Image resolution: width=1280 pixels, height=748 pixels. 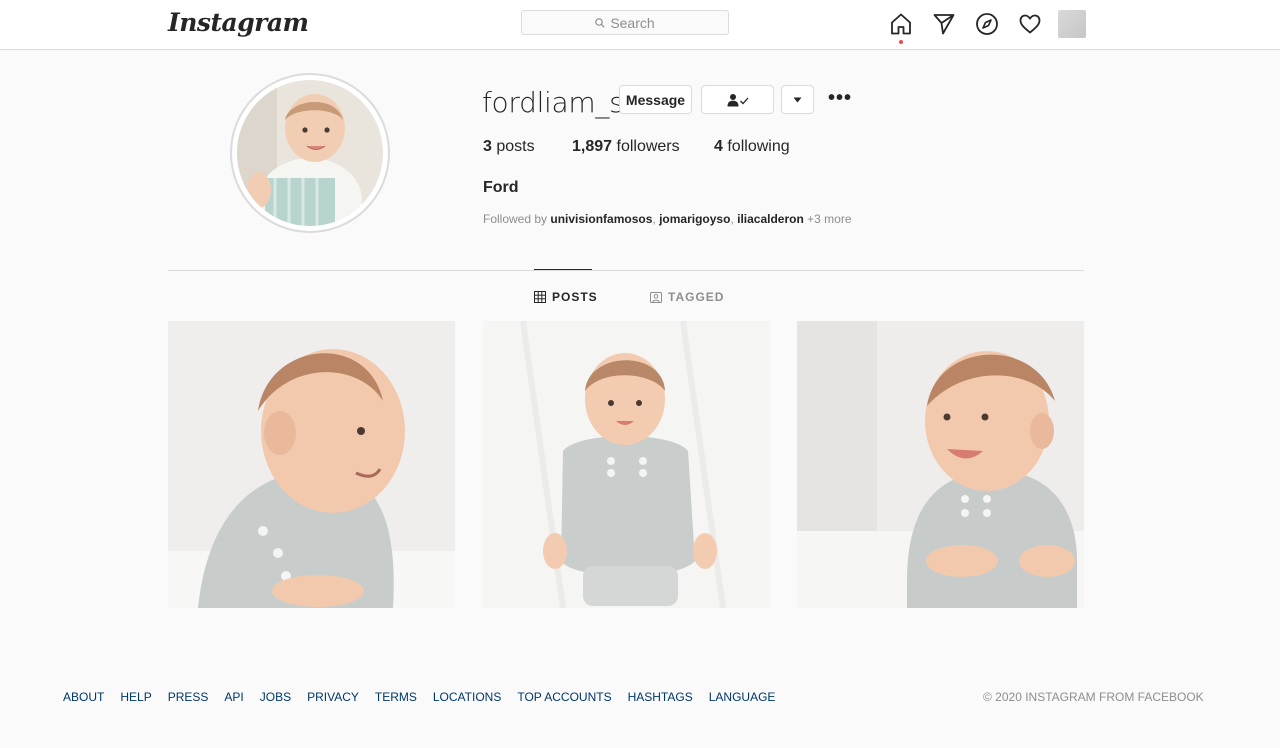 I want to click on grid-icon, so click(x=540, y=297).